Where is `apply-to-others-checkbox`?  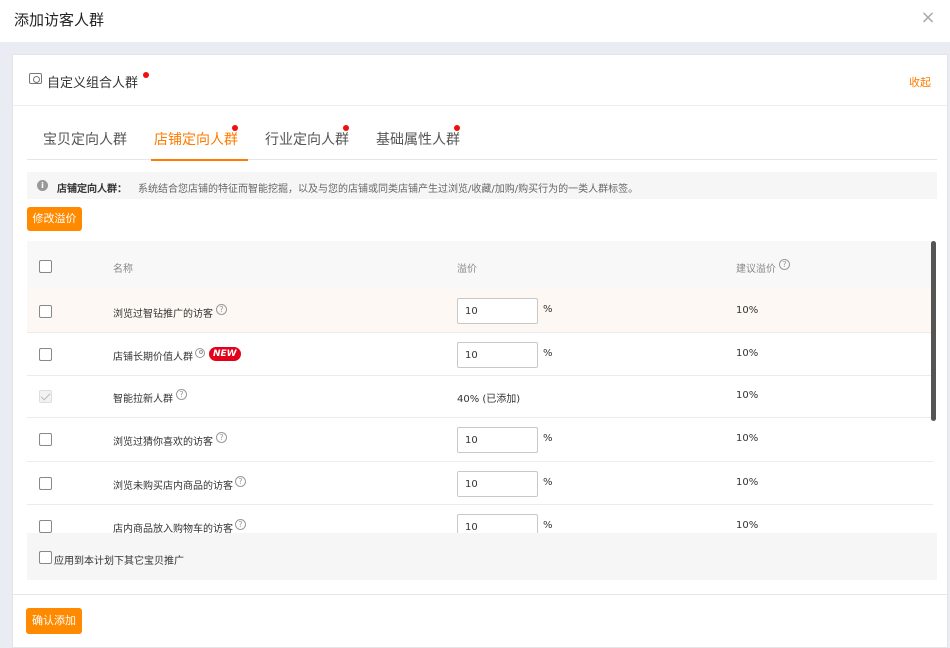 apply-to-others-checkbox is located at coordinates (45, 557).